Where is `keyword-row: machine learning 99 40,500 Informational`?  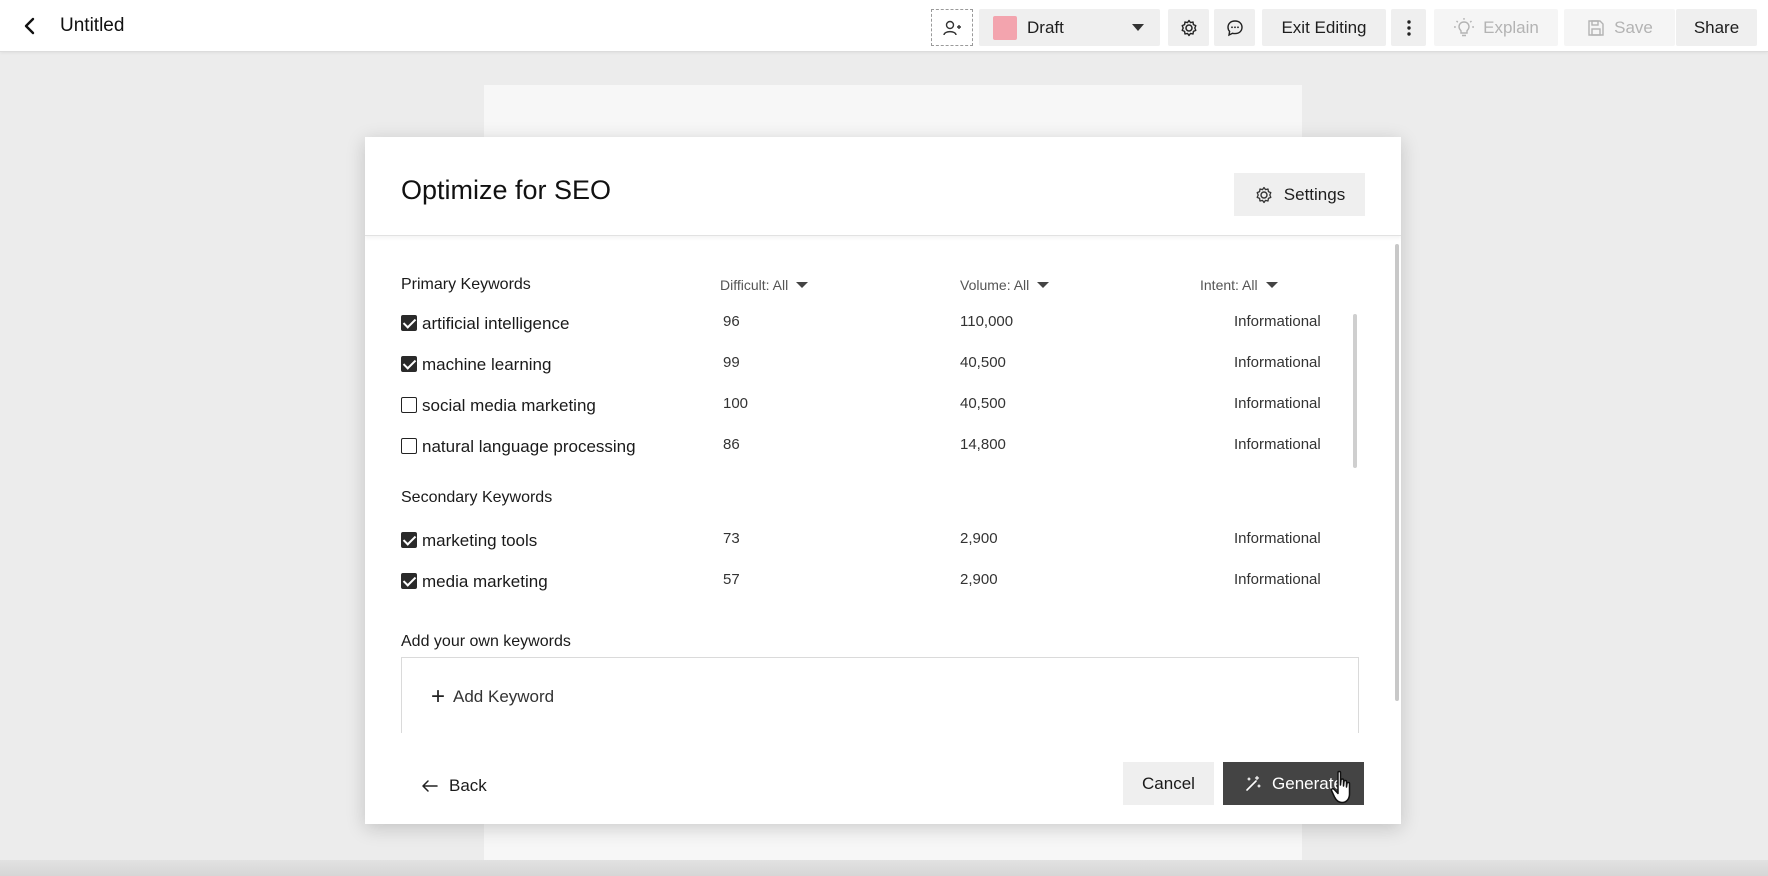
keyword-row: machine learning 99 40,500 Informational is located at coordinates (861, 365).